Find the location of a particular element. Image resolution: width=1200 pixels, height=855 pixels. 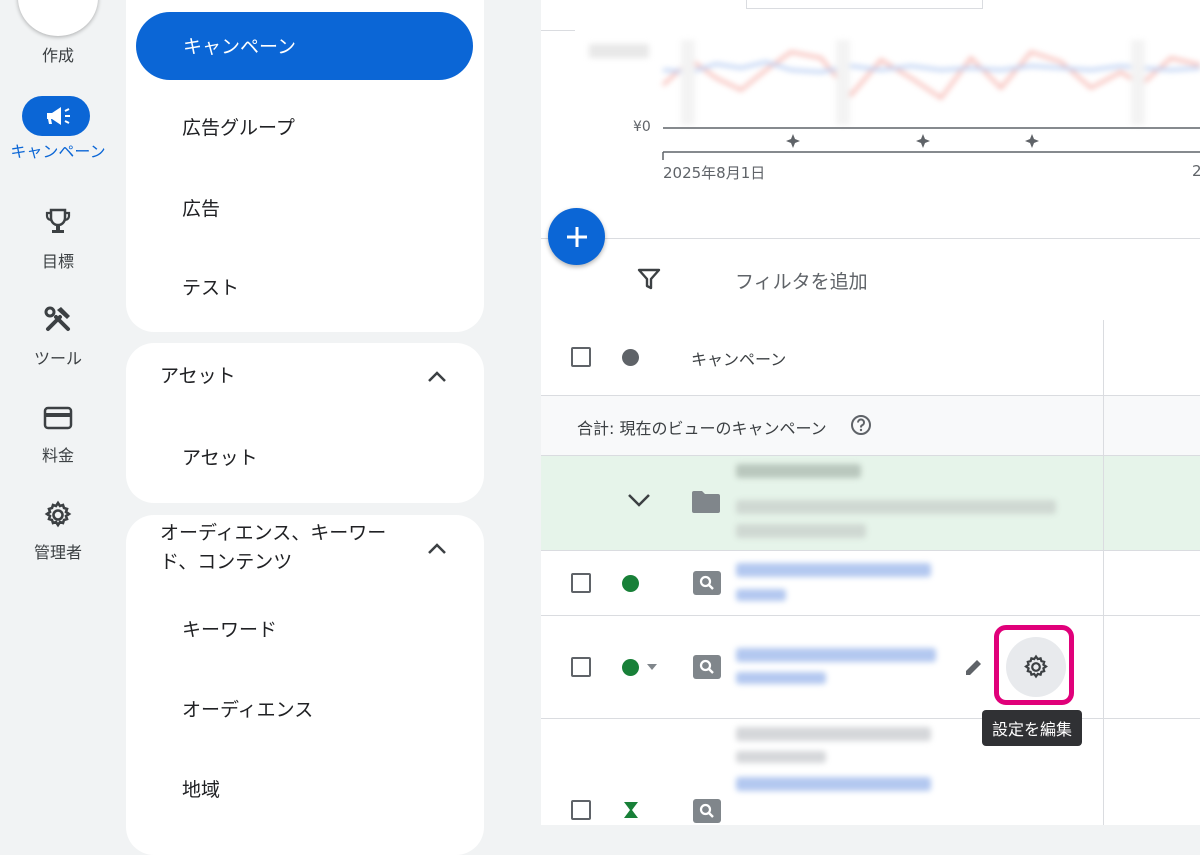

nav-card-assets: アセット アセット is located at coordinates (305, 423).